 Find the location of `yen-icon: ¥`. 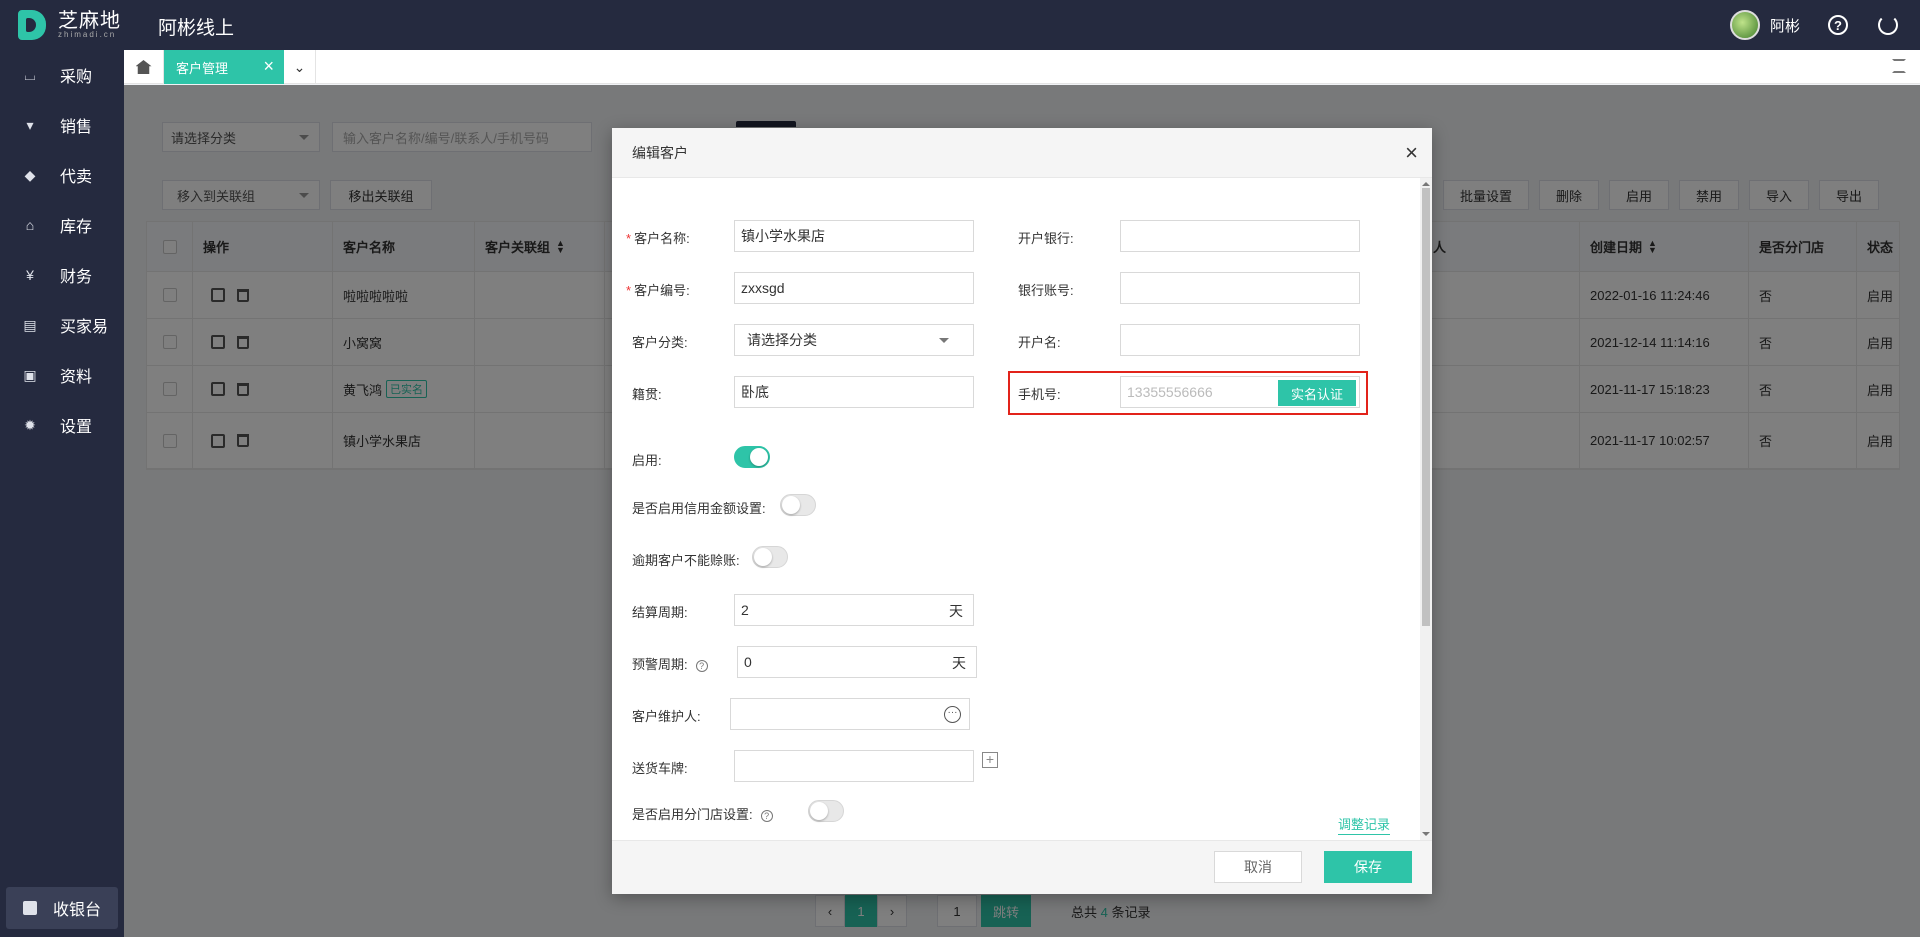

yen-icon: ¥ is located at coordinates (30, 275).